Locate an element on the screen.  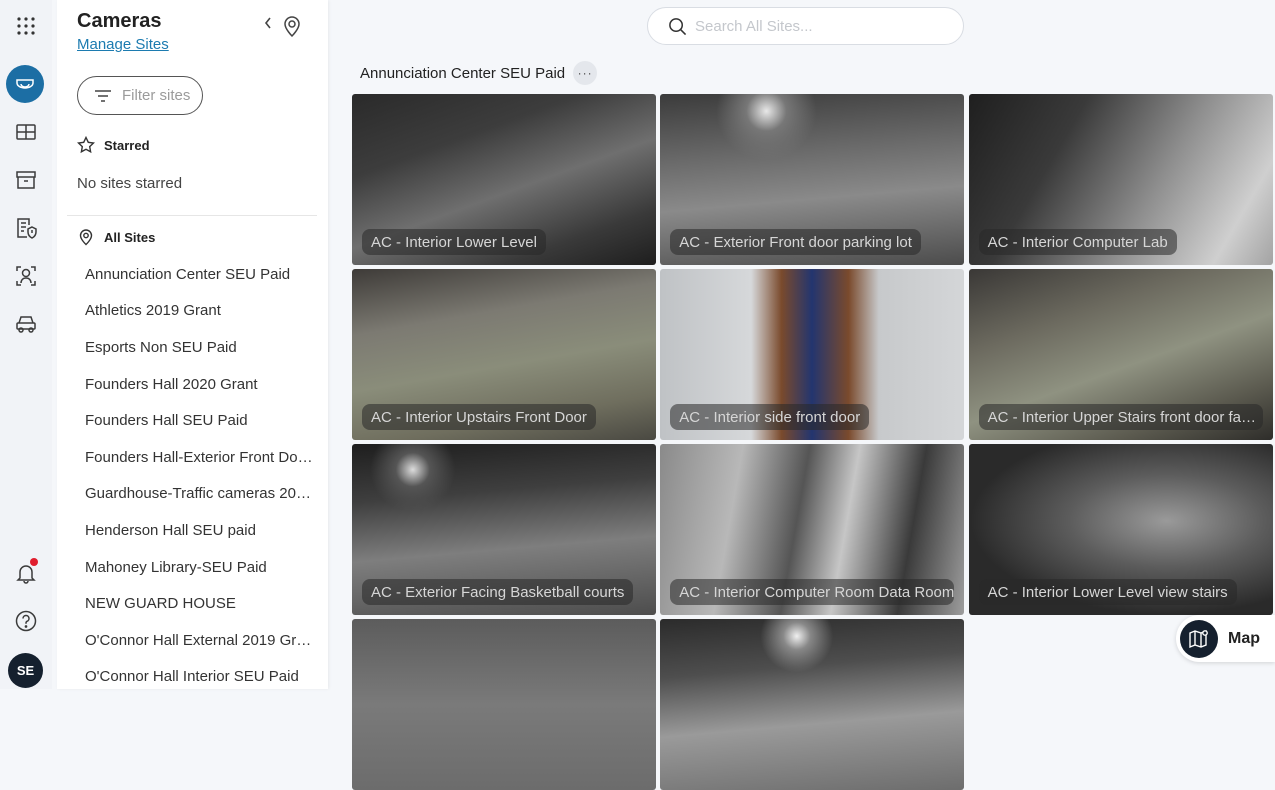
site-name: Mahoney Library-SEU Paid is located at coordinates (176, 567).